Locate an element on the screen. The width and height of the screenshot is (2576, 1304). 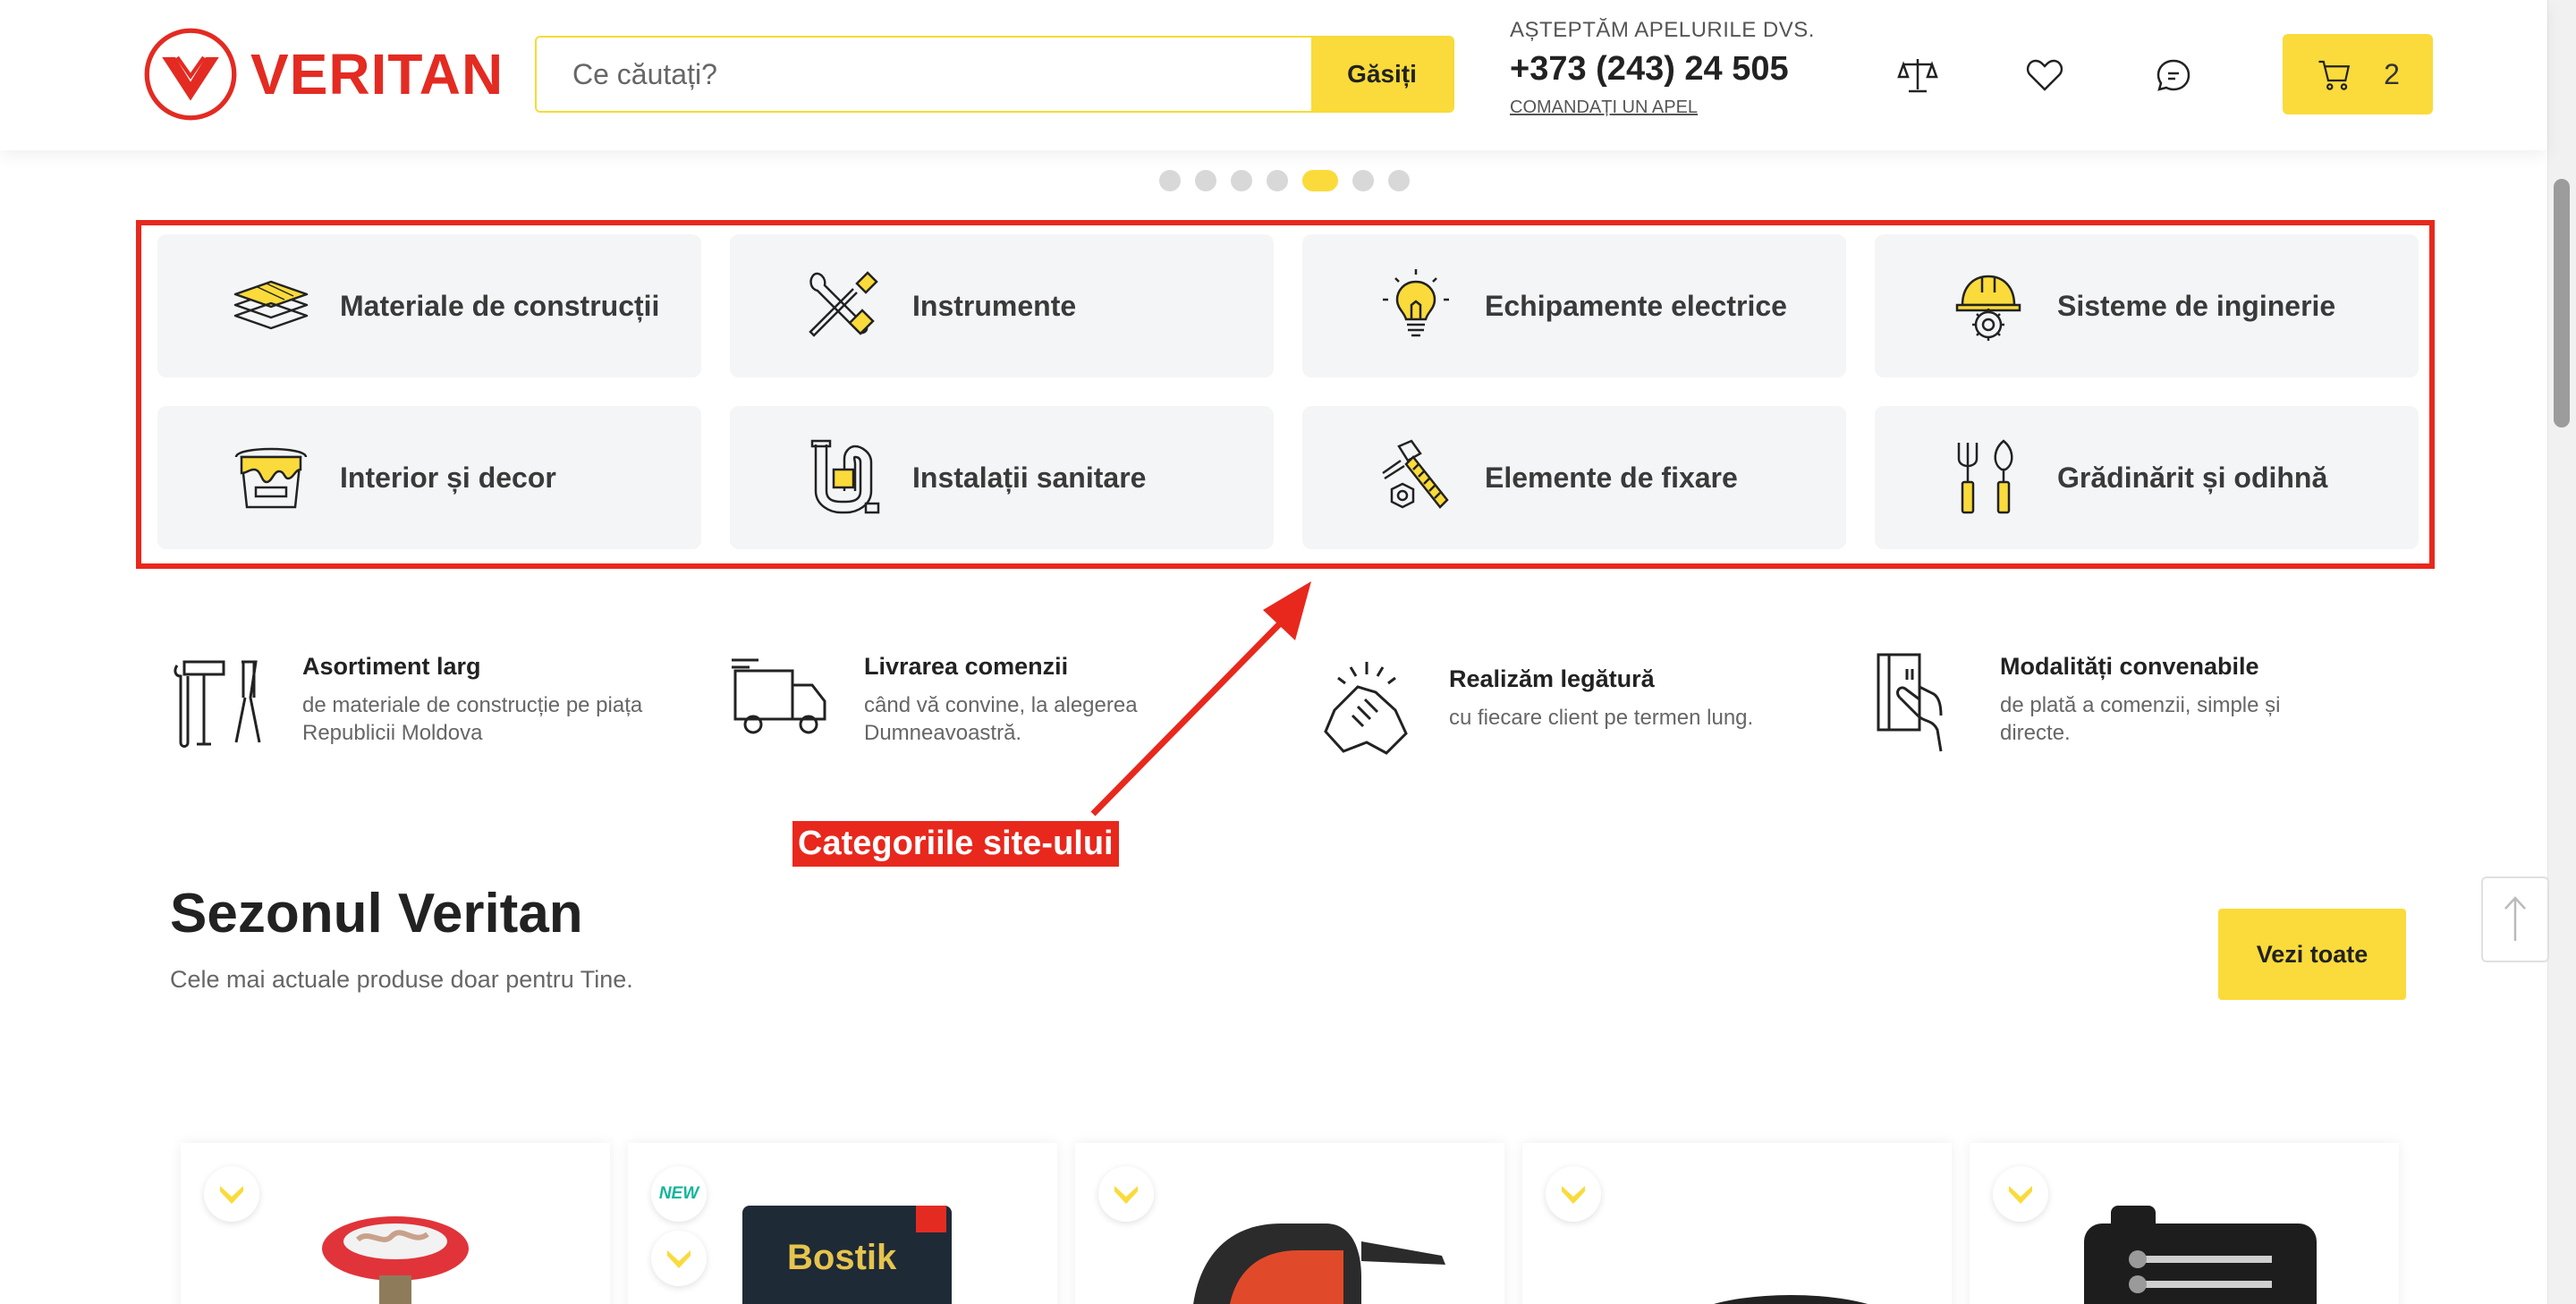
bolt-nut-icon is located at coordinates (1415, 474).